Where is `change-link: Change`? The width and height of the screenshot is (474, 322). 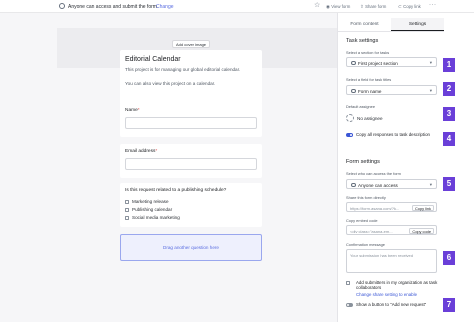 change-link: Change is located at coordinates (165, 7).